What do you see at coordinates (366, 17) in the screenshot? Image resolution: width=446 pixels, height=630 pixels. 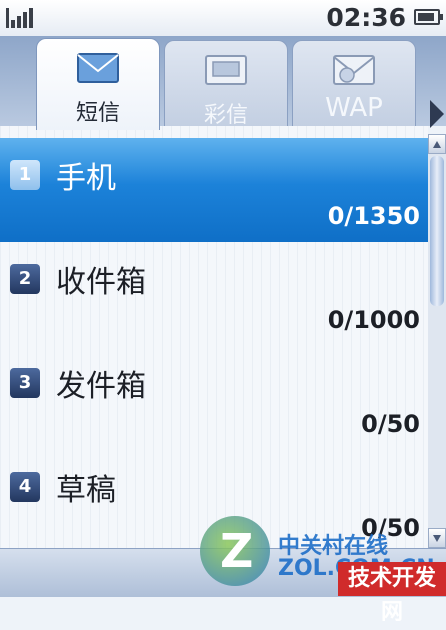 I see `clock-time: 02:36` at bounding box center [366, 17].